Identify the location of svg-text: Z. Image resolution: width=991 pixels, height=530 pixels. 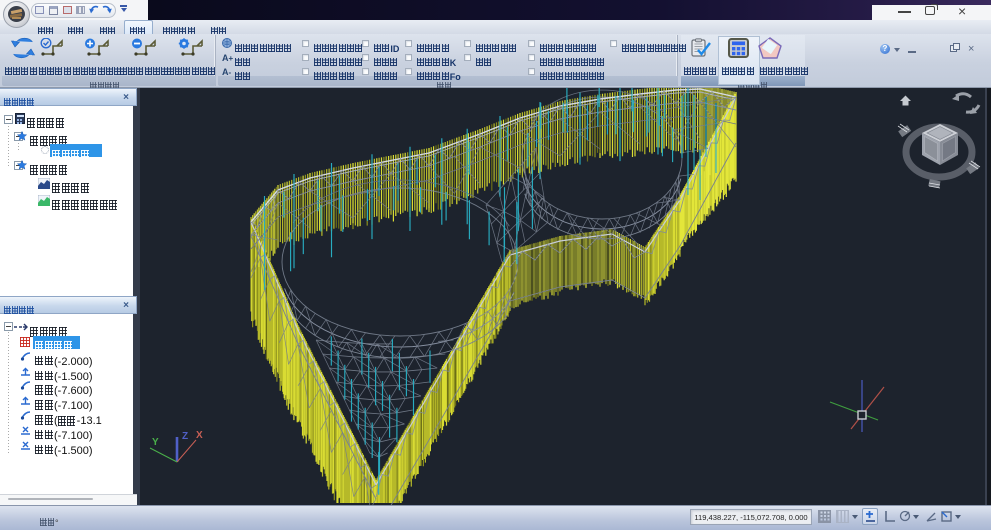
(185, 436).